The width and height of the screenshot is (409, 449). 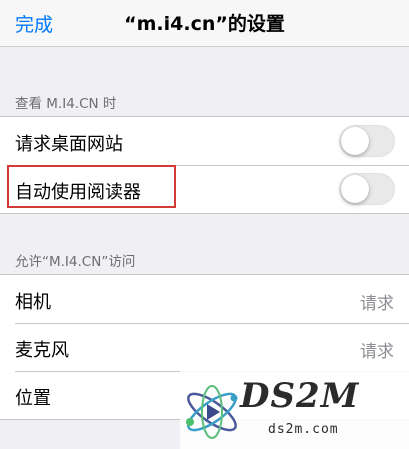 I want to click on page-title: “m.i4.cn”的设置, so click(x=204, y=24).